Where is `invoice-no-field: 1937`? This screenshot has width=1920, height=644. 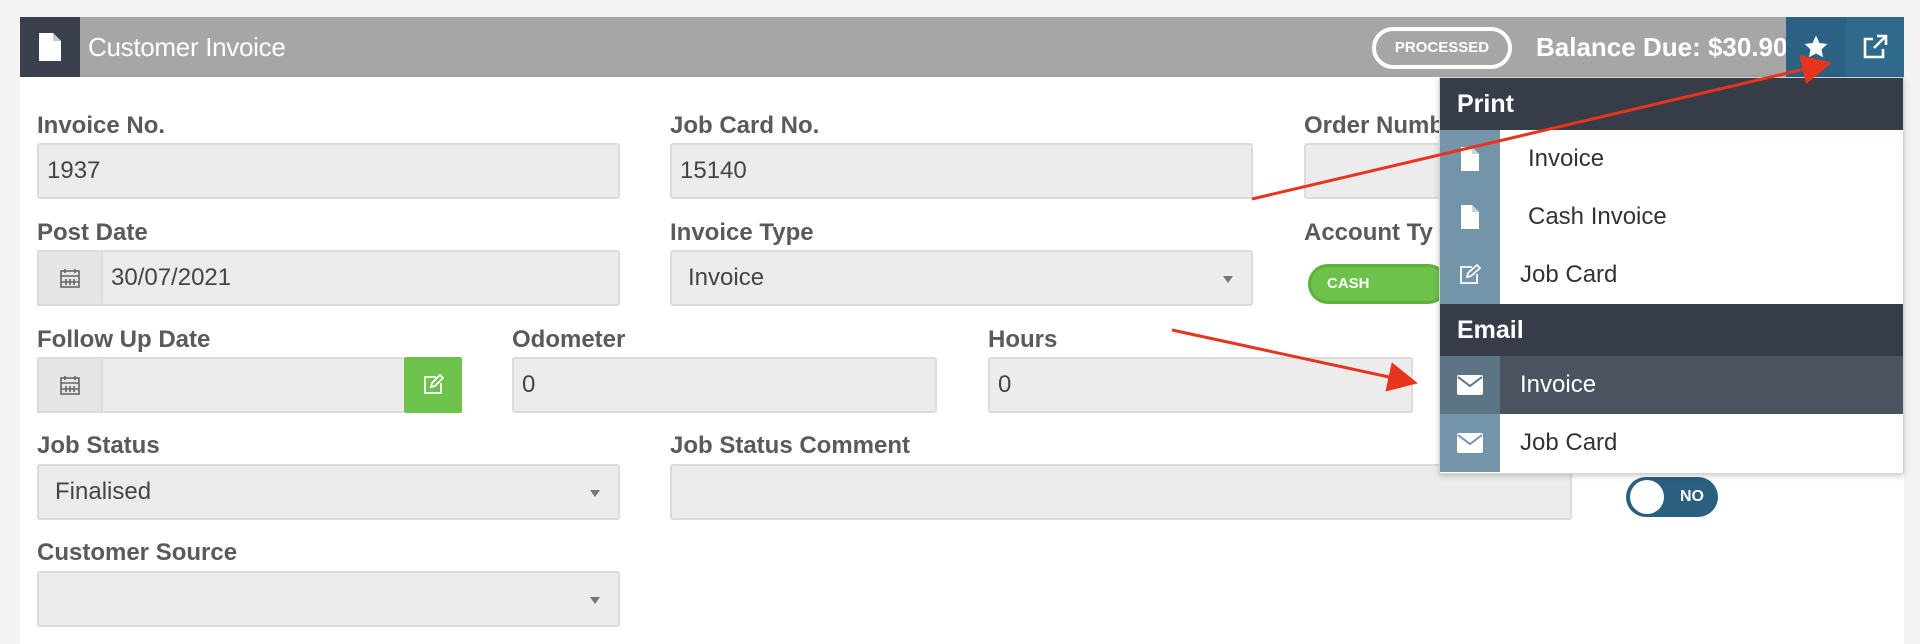 invoice-no-field: 1937 is located at coordinates (328, 171).